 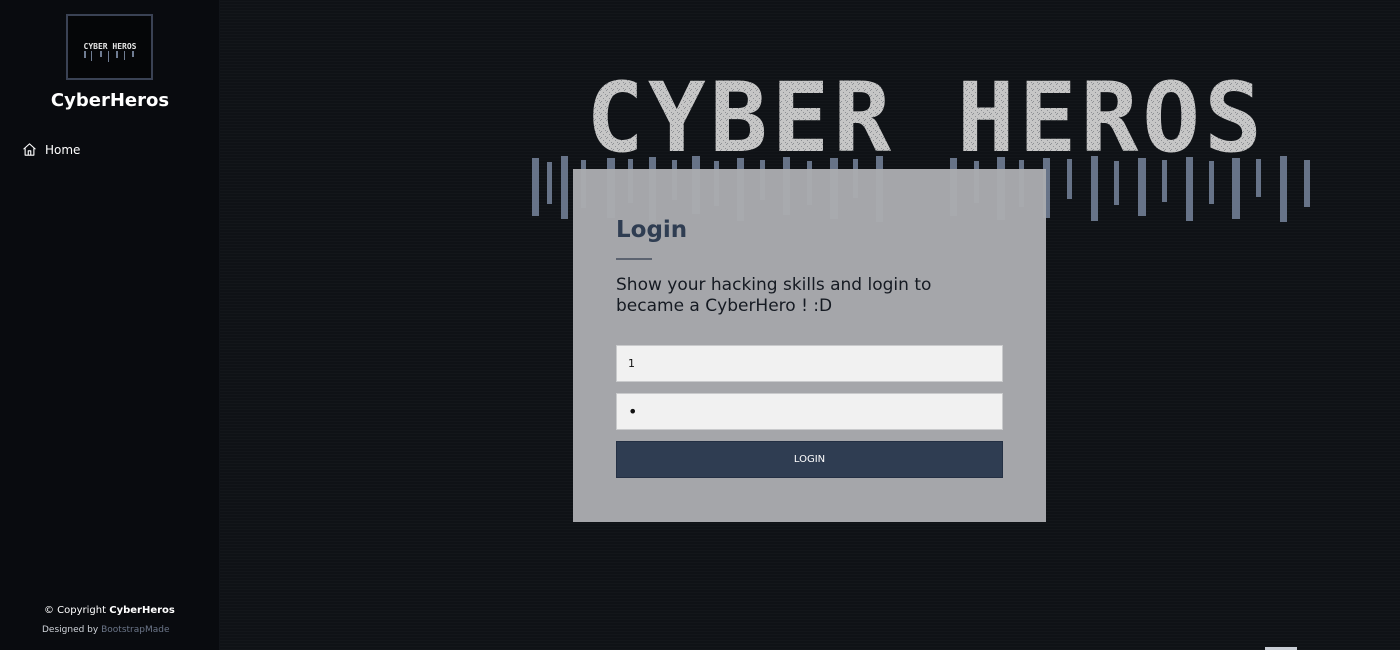 I want to click on copyright-text: © Copyright CyberHeros, so click(x=109, y=610).